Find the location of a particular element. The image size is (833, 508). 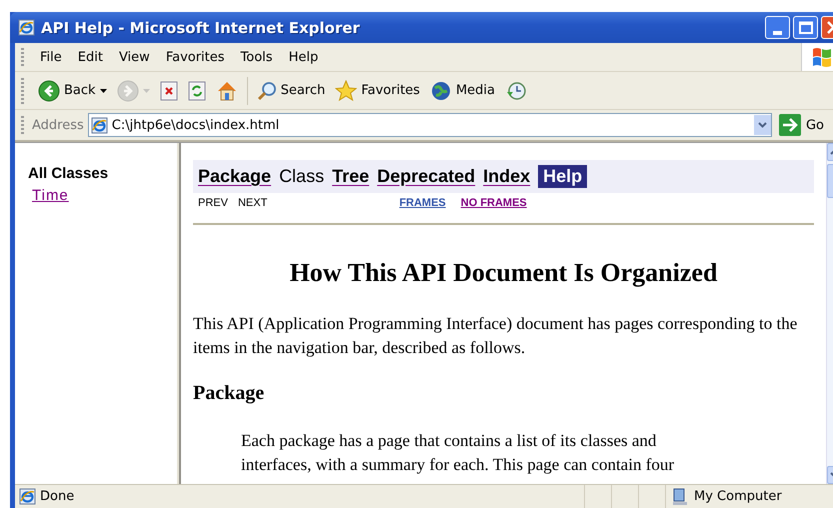

address-field: C:\jhtp6e\docs\index.html is located at coordinates (430, 125).